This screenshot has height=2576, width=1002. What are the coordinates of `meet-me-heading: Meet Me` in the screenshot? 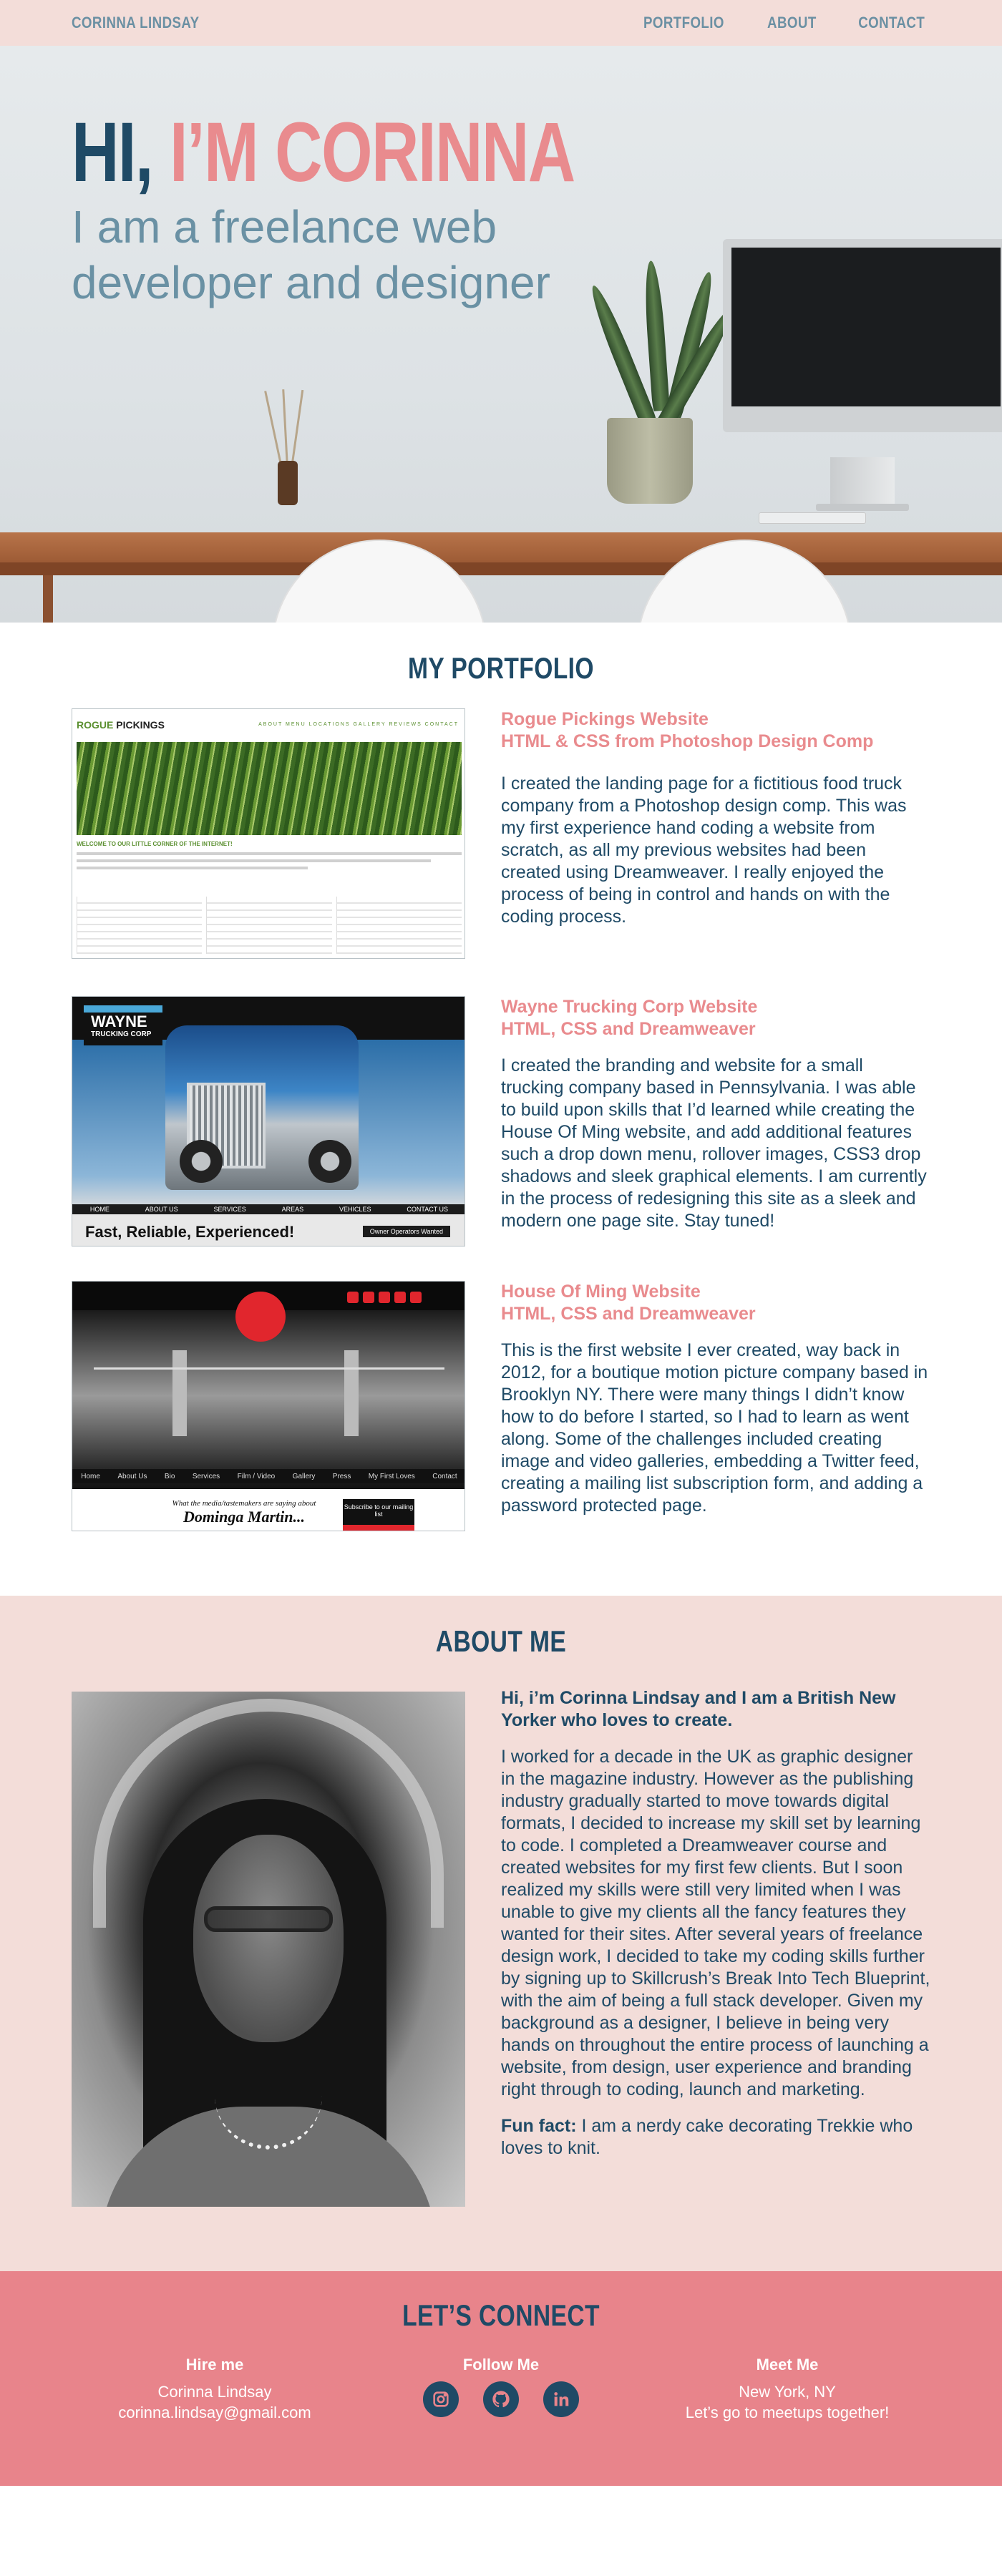 It's located at (787, 2364).